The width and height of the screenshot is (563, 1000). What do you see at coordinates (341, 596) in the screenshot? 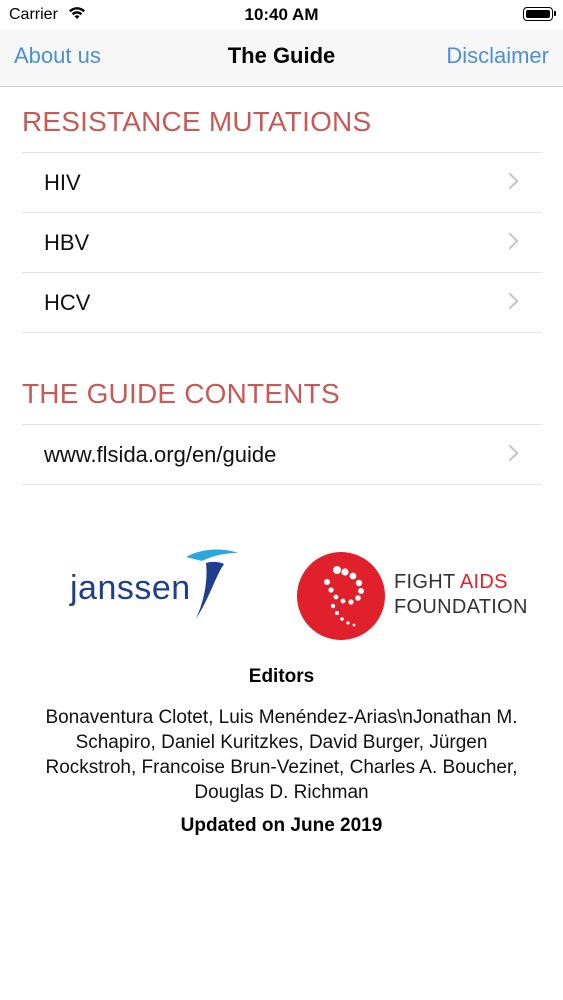
I see `fight-aids-foundation-logo-icon` at bounding box center [341, 596].